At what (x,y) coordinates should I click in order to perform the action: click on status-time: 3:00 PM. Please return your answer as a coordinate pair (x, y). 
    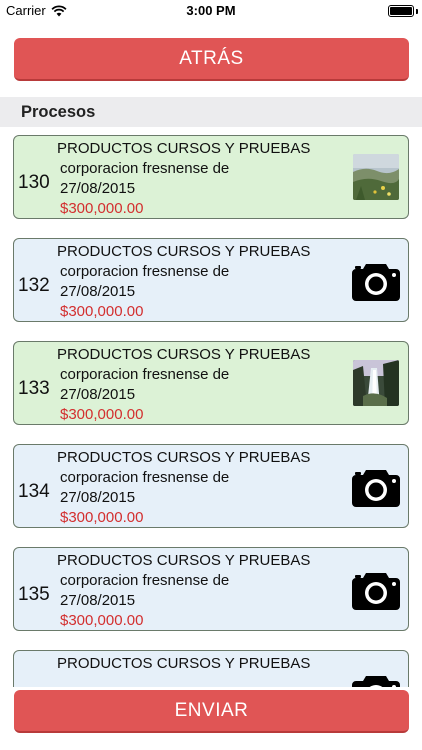
    Looking at the image, I should click on (211, 10).